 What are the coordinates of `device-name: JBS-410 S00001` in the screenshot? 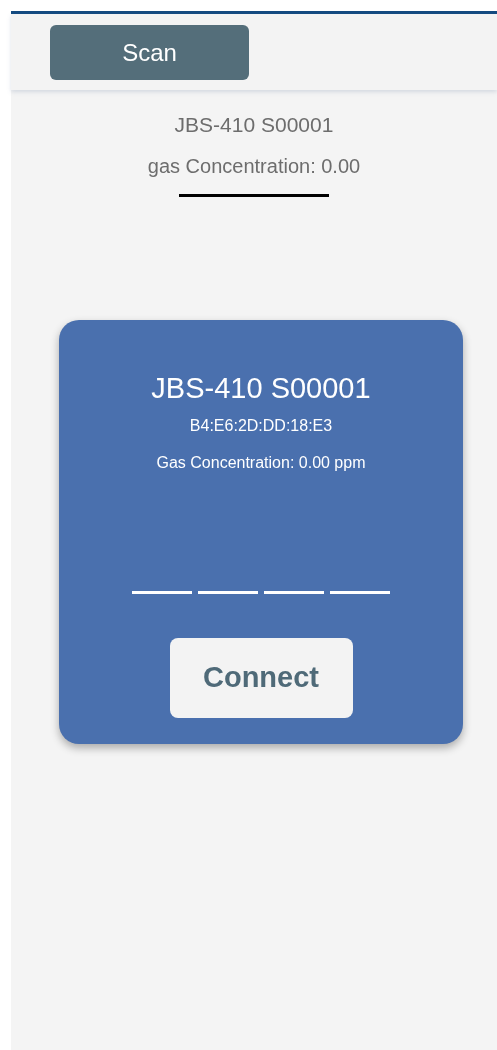 It's located at (254, 125).